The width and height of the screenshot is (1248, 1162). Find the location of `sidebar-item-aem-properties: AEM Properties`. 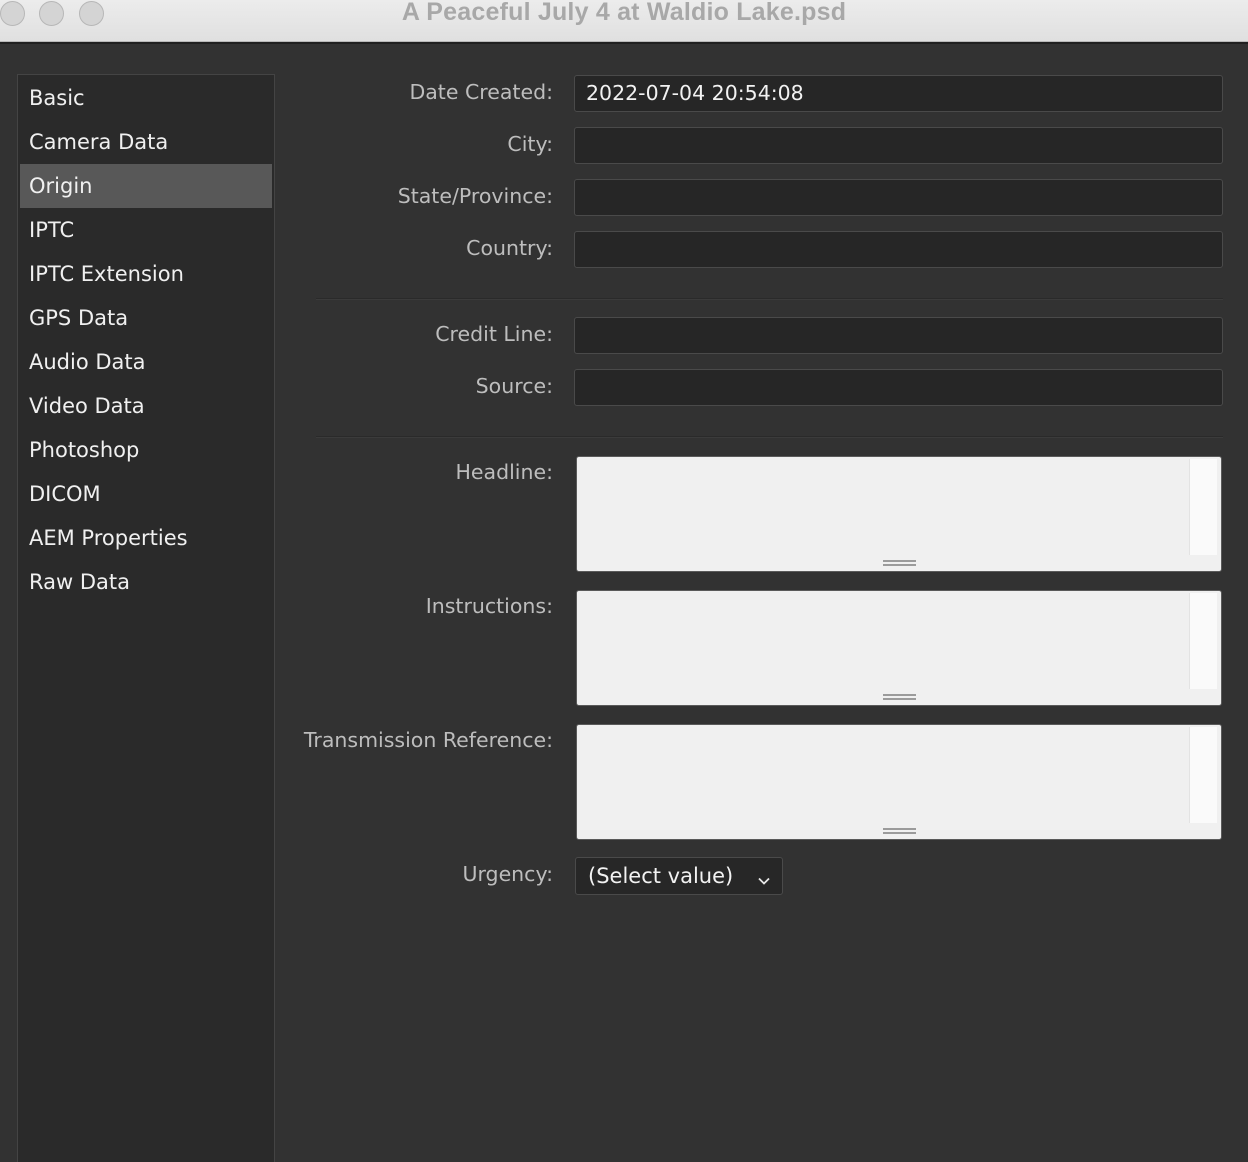

sidebar-item-aem-properties: AEM Properties is located at coordinates (146, 538).